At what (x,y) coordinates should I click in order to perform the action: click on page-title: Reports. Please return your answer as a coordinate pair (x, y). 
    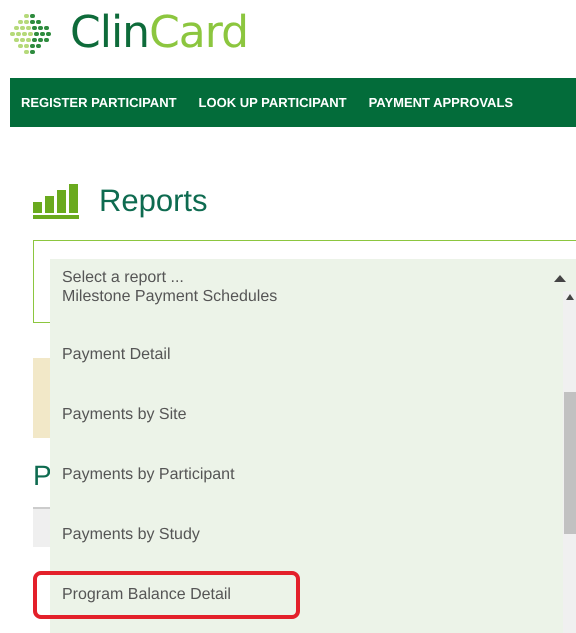
    Looking at the image, I should click on (153, 201).